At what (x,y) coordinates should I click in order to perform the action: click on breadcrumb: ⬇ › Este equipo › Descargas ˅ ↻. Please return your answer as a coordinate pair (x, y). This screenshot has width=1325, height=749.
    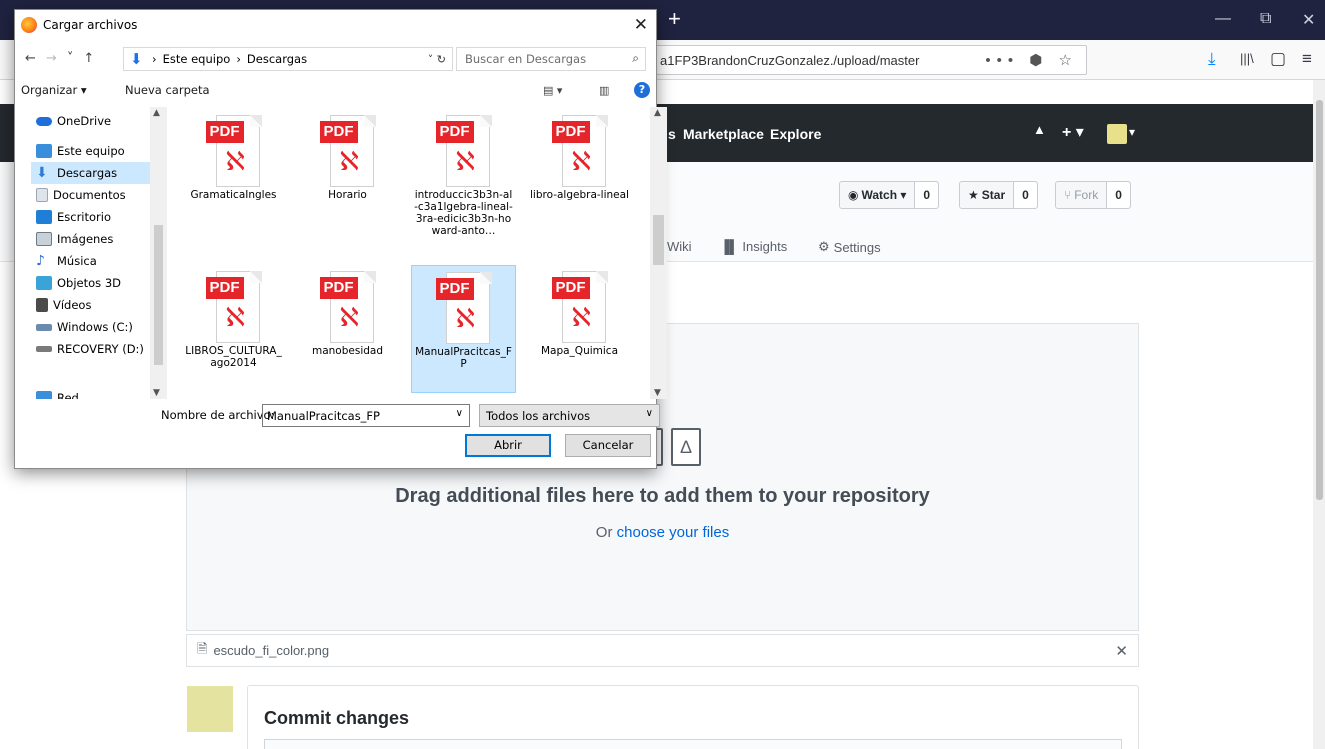
    Looking at the image, I should click on (288, 59).